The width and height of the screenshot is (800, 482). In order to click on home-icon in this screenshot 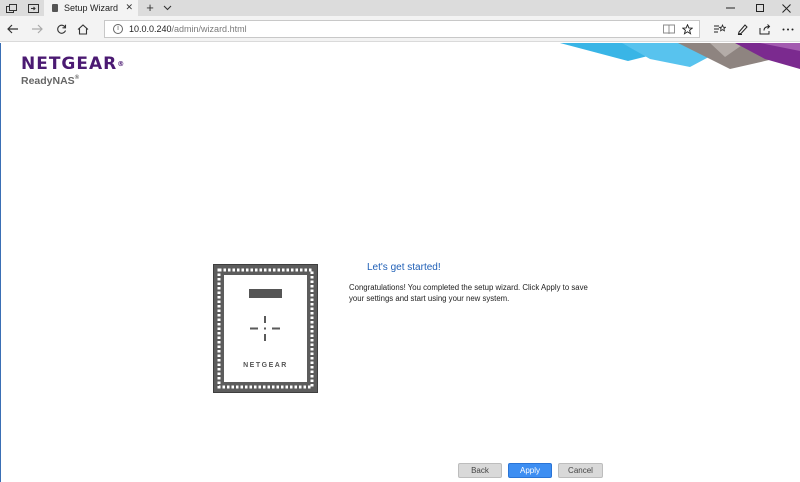, I will do `click(83, 29)`.